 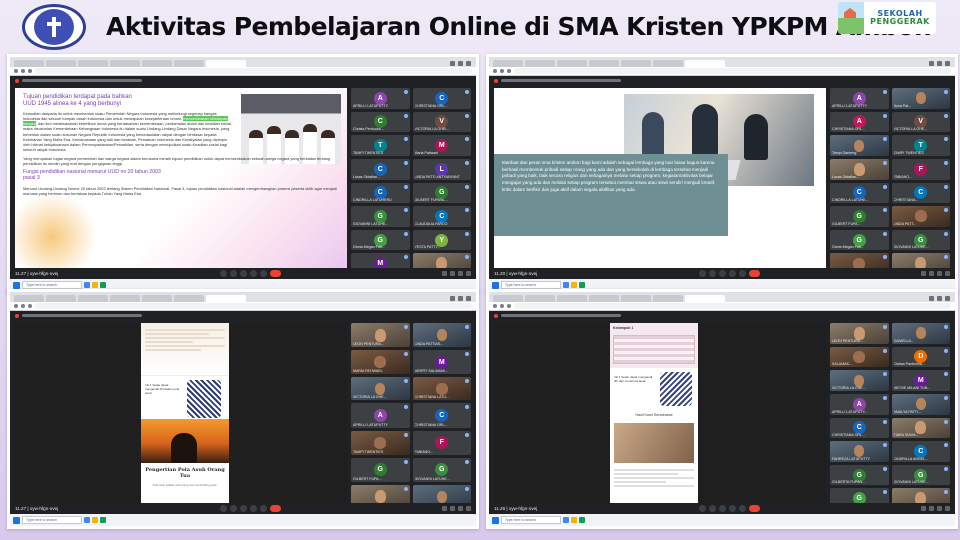 I want to click on participant-tile: MARIA PATIWAEL, so click(x=380, y=362).